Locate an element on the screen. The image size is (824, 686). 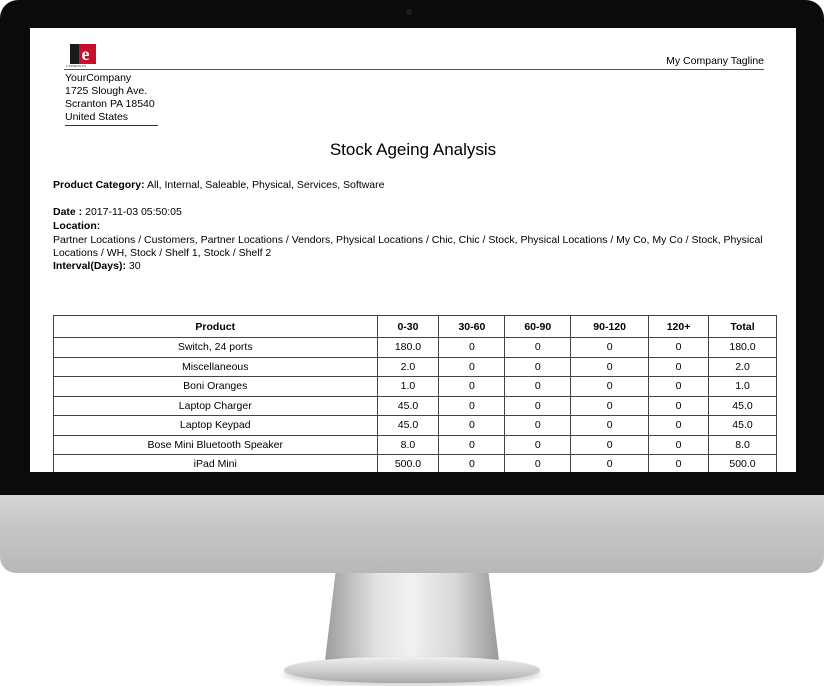
company-street: 1725 Slough Ave. is located at coordinates (106, 91).